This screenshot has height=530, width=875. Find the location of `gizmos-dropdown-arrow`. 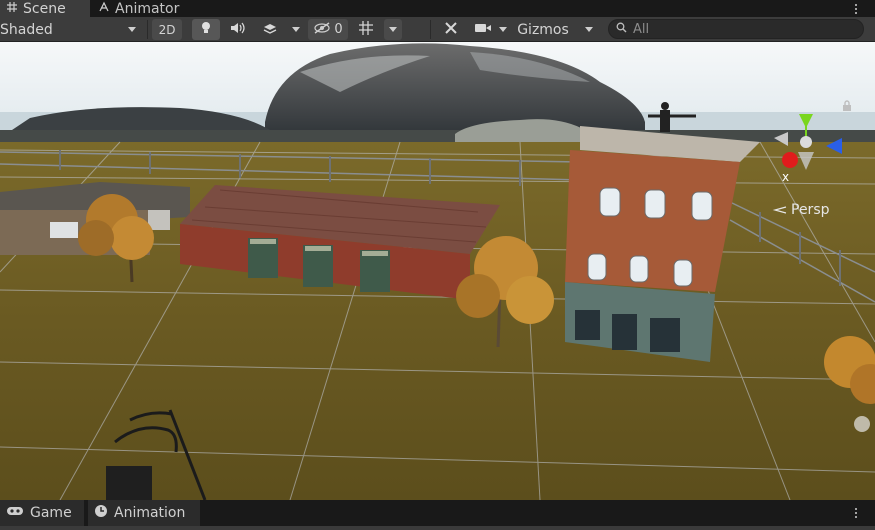

gizmos-dropdown-arrow is located at coordinates (589, 29).